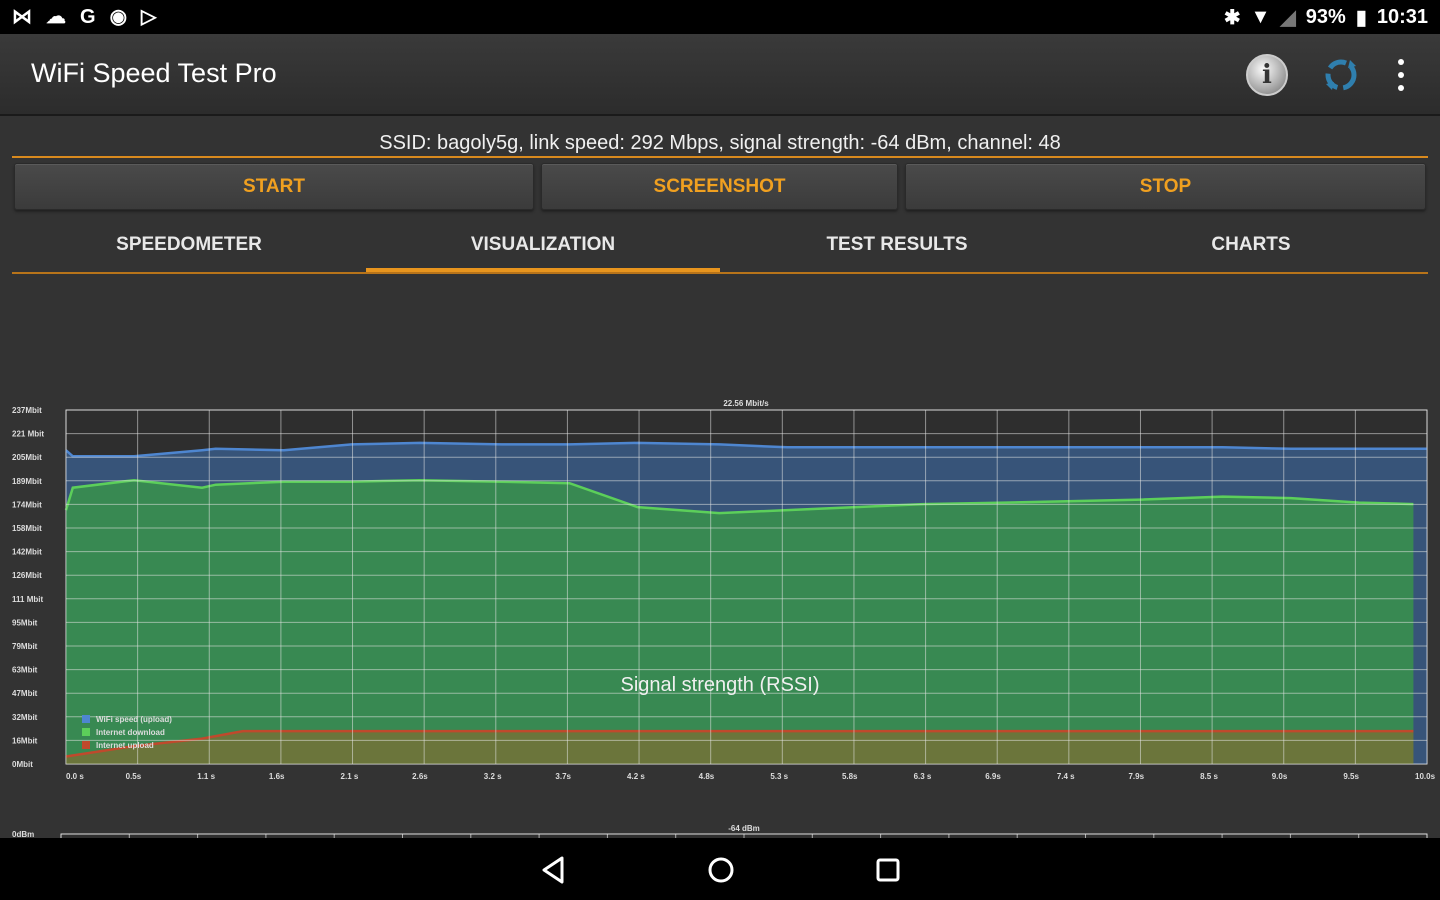 The height and width of the screenshot is (900, 1440). What do you see at coordinates (720, 273) in the screenshot?
I see `tab-divider` at bounding box center [720, 273].